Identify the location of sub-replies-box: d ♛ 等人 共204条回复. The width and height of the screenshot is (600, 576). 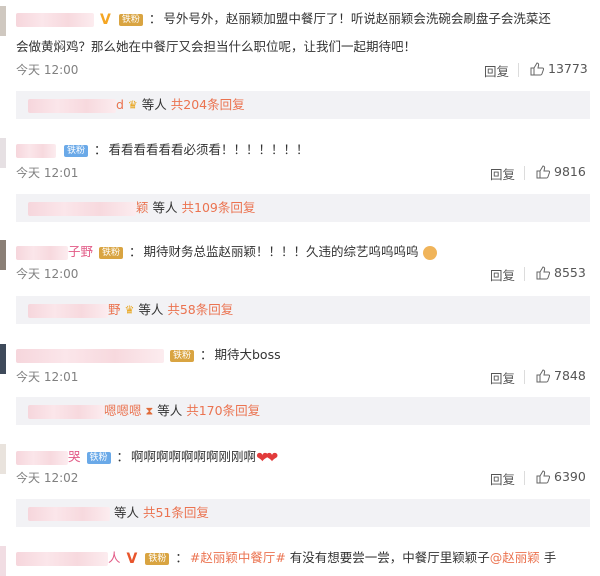
(303, 105).